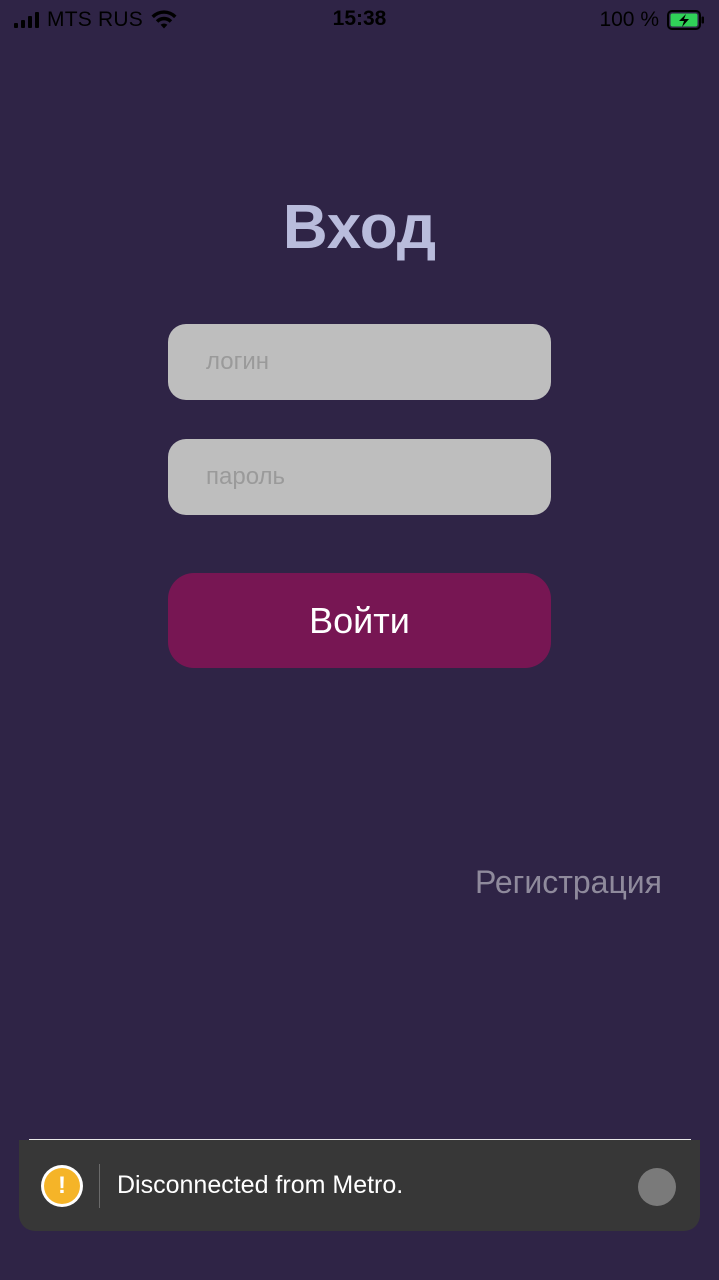 Image resolution: width=719 pixels, height=1280 pixels. What do you see at coordinates (260, 1185) in the screenshot?
I see `toast-message: Disconnected from Metro.` at bounding box center [260, 1185].